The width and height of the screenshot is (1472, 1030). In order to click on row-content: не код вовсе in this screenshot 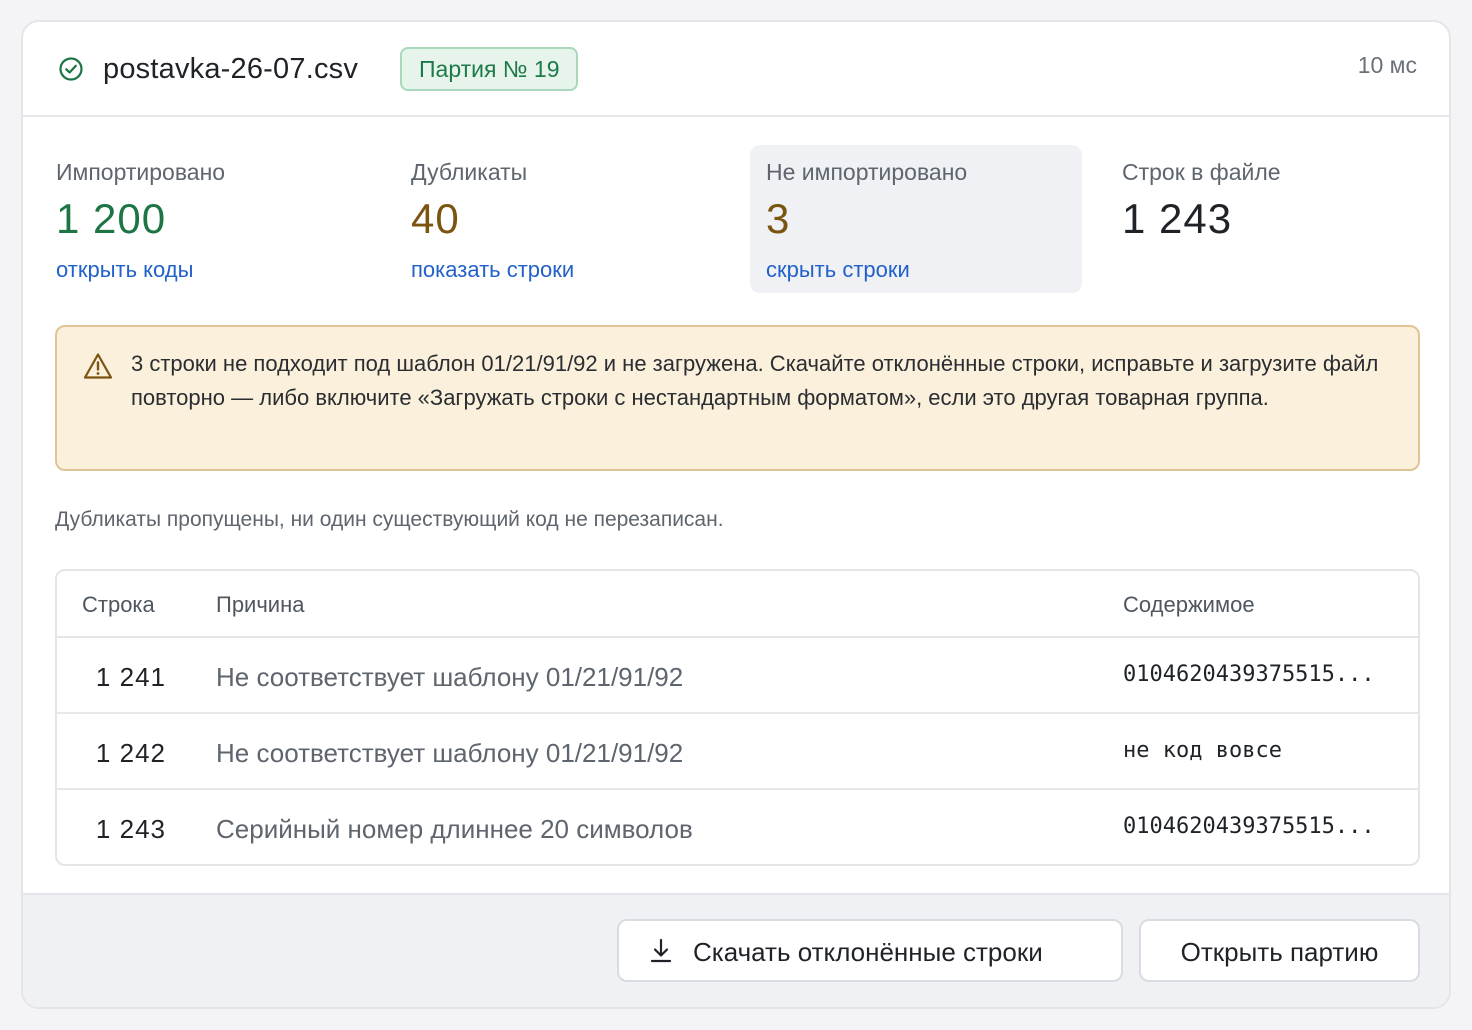, I will do `click(1202, 750)`.